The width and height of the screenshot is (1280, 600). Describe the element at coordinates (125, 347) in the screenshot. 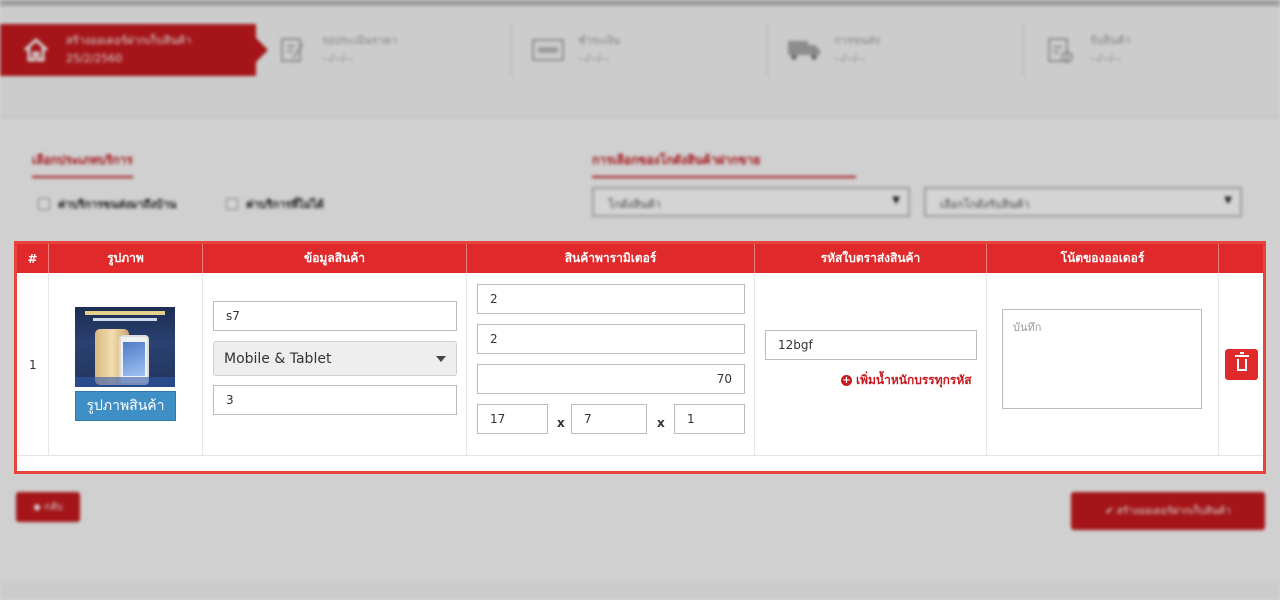

I see `product-image` at that location.